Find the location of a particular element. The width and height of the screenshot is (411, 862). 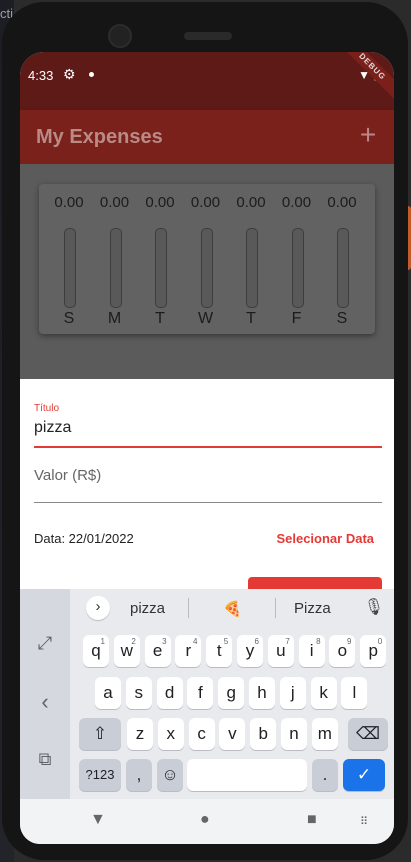

expand-icon: ⤢ is located at coordinates (45, 643).